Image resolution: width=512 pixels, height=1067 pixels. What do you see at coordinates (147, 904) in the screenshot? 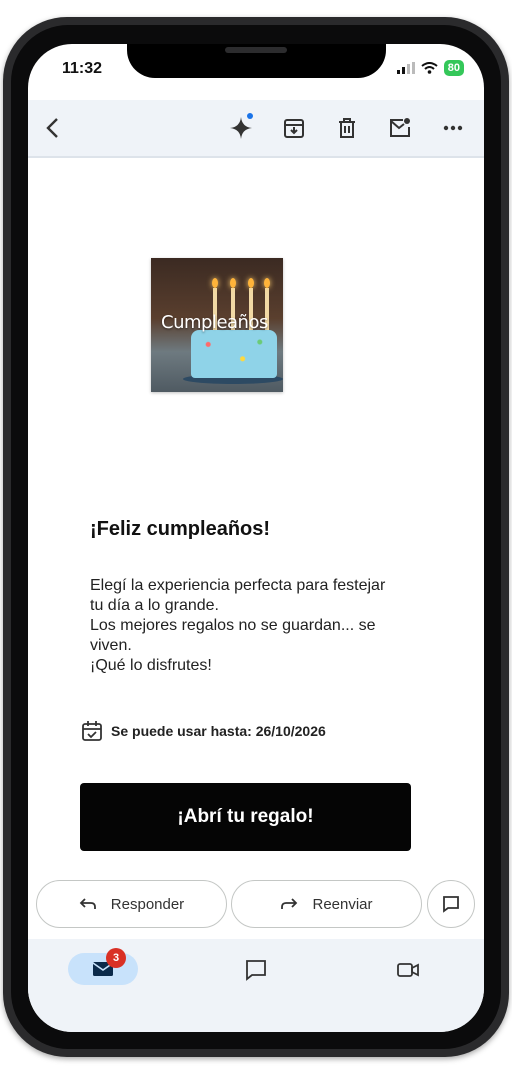
I see `reply-label: Responder` at bounding box center [147, 904].